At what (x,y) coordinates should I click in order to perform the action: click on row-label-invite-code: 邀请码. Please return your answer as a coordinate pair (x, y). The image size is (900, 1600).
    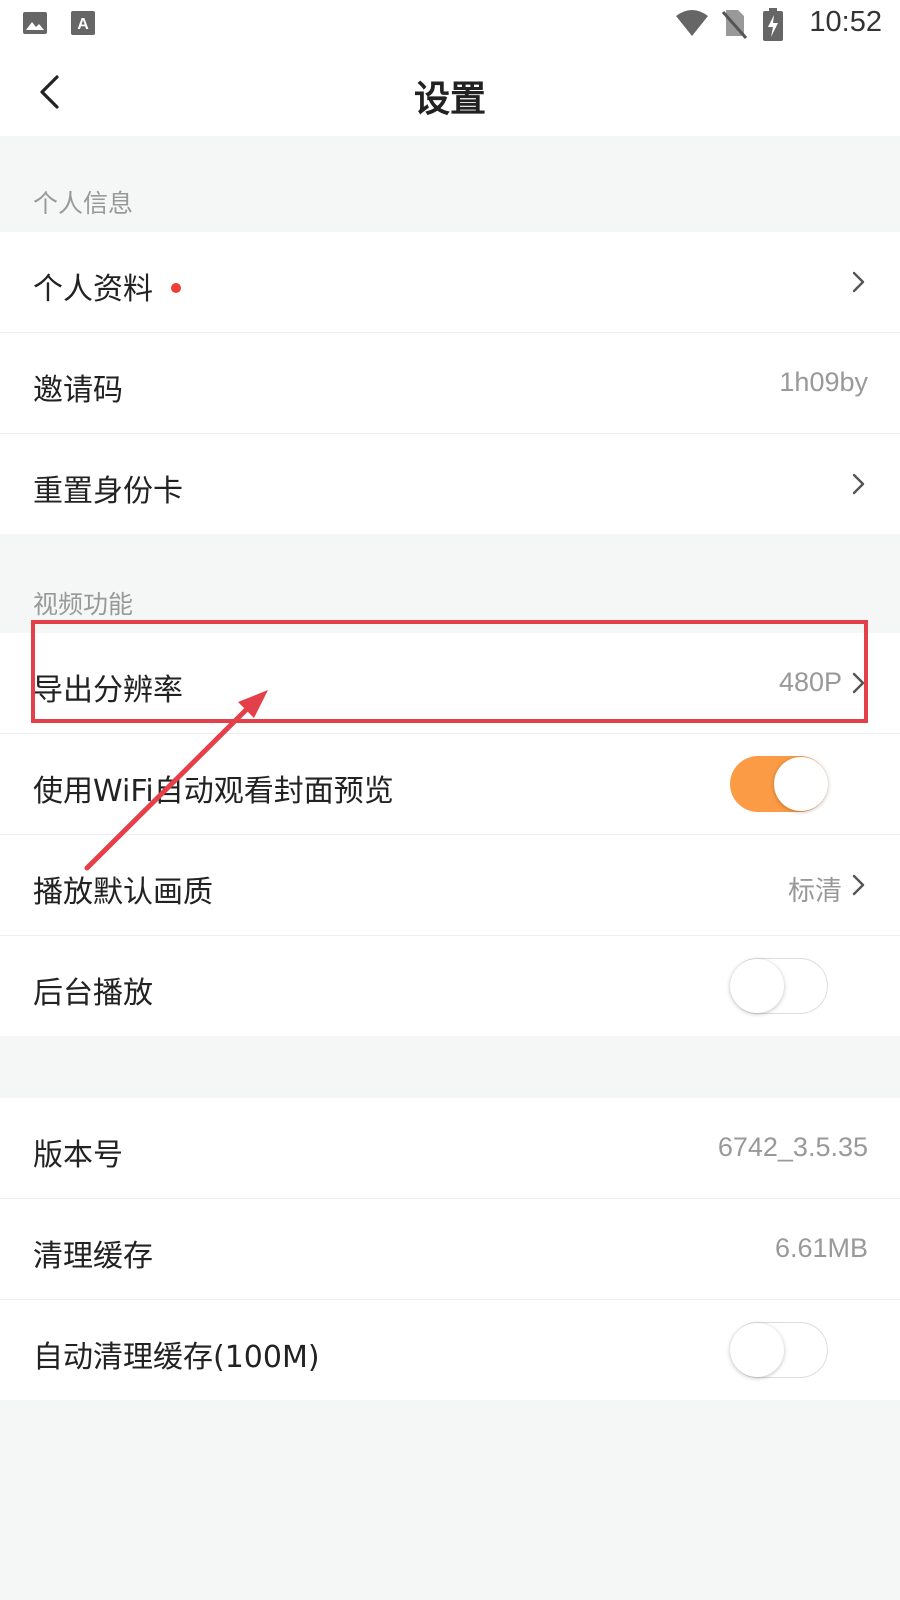
    Looking at the image, I should click on (78, 390).